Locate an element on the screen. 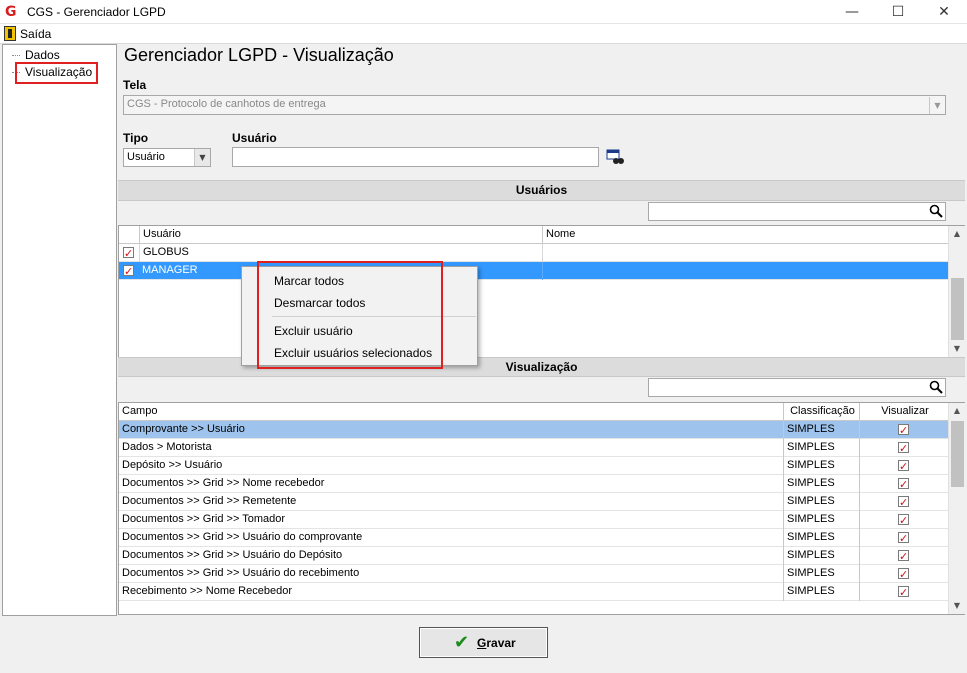 The height and width of the screenshot is (673, 967). table-row: Documentos >> Grid >> Tomador SIMPLES is located at coordinates (533, 520).